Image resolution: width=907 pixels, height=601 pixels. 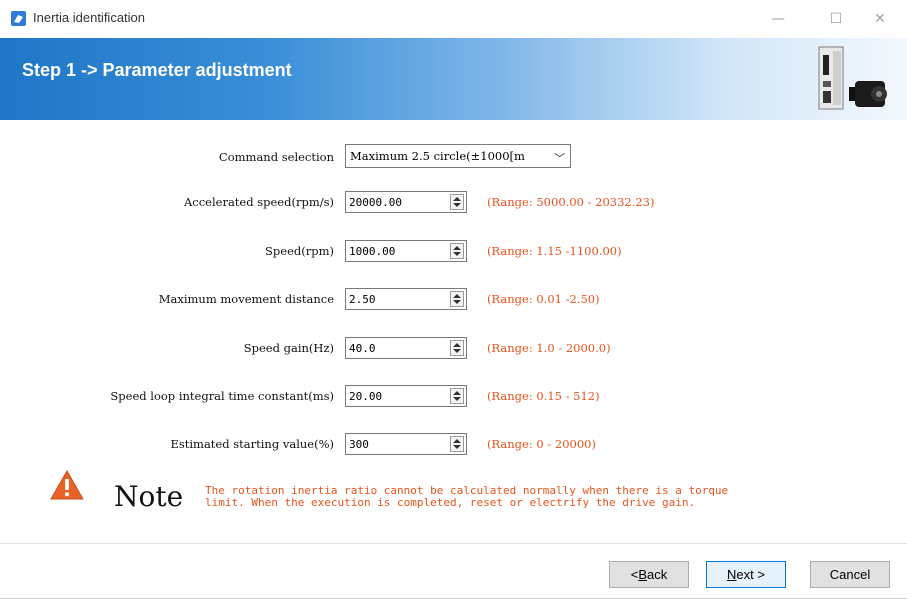 What do you see at coordinates (880, 19) in the screenshot?
I see `close-button: ✕` at bounding box center [880, 19].